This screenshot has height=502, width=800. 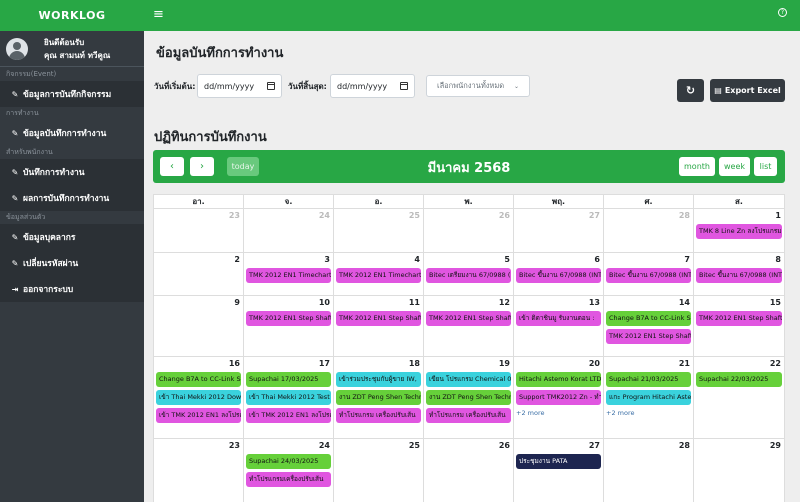 What do you see at coordinates (775, 363) in the screenshot?
I see `day-number: 22` at bounding box center [775, 363].